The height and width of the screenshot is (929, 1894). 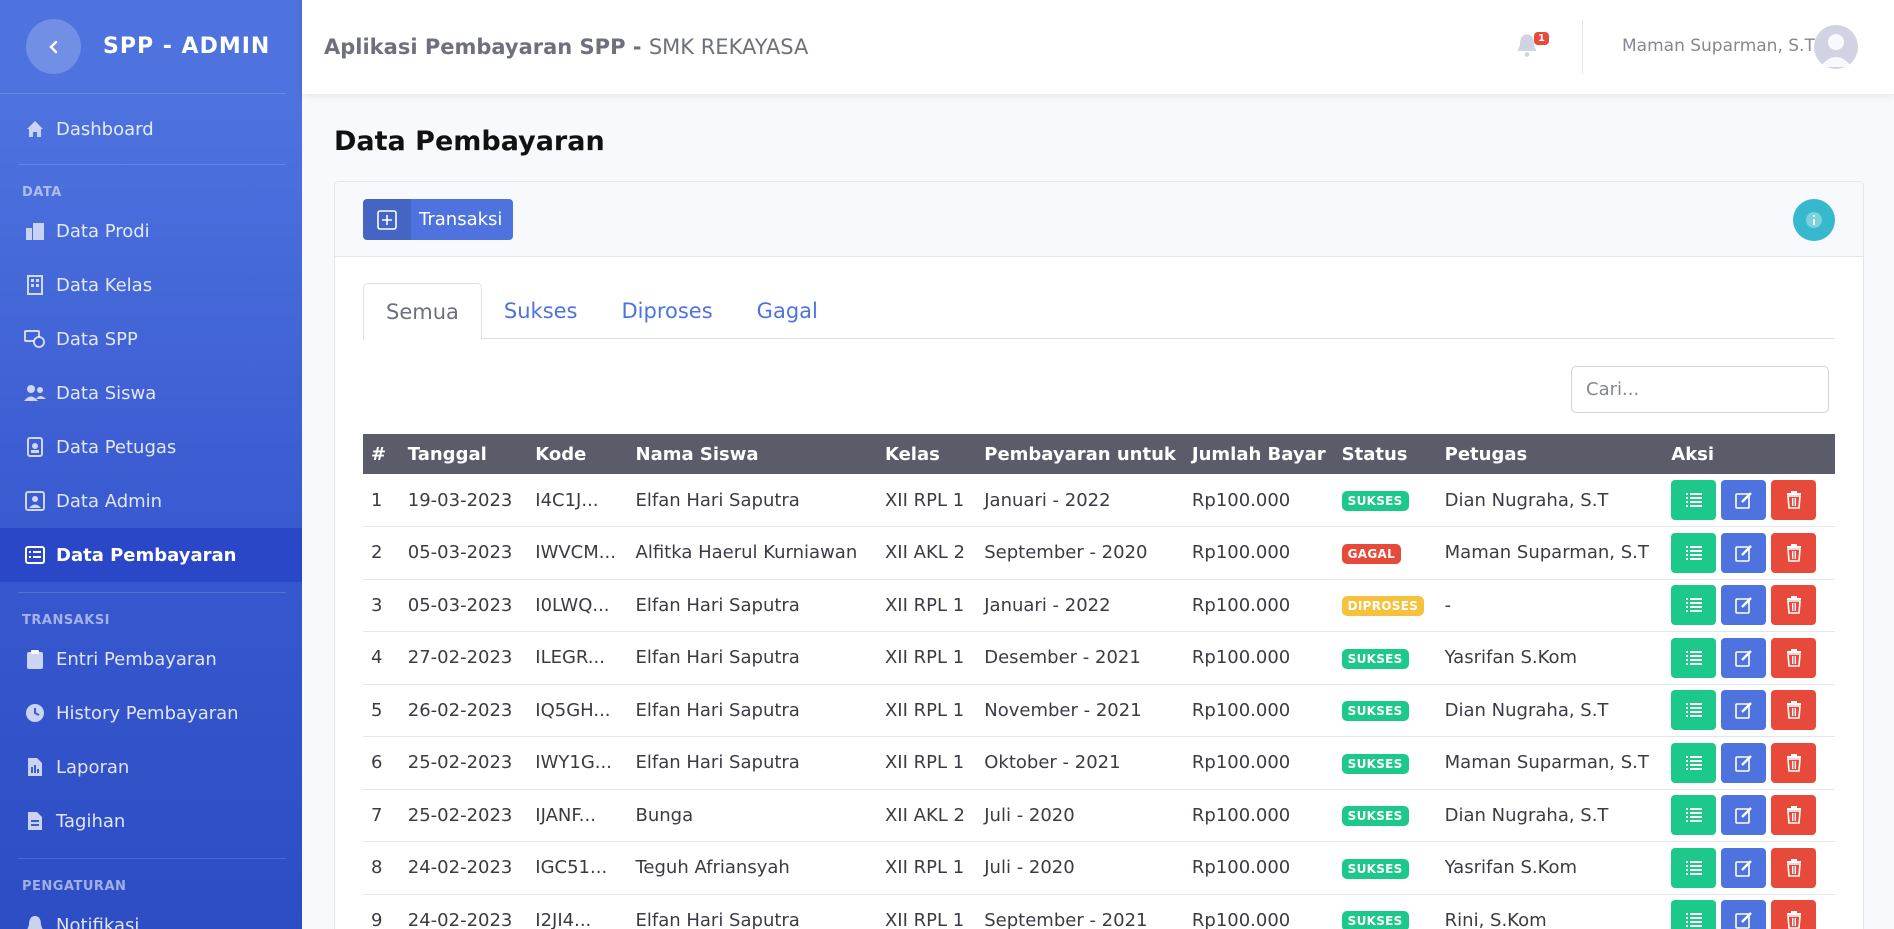 I want to click on sidebar-item-data-petugas: Data Petugas, so click(x=151, y=447).